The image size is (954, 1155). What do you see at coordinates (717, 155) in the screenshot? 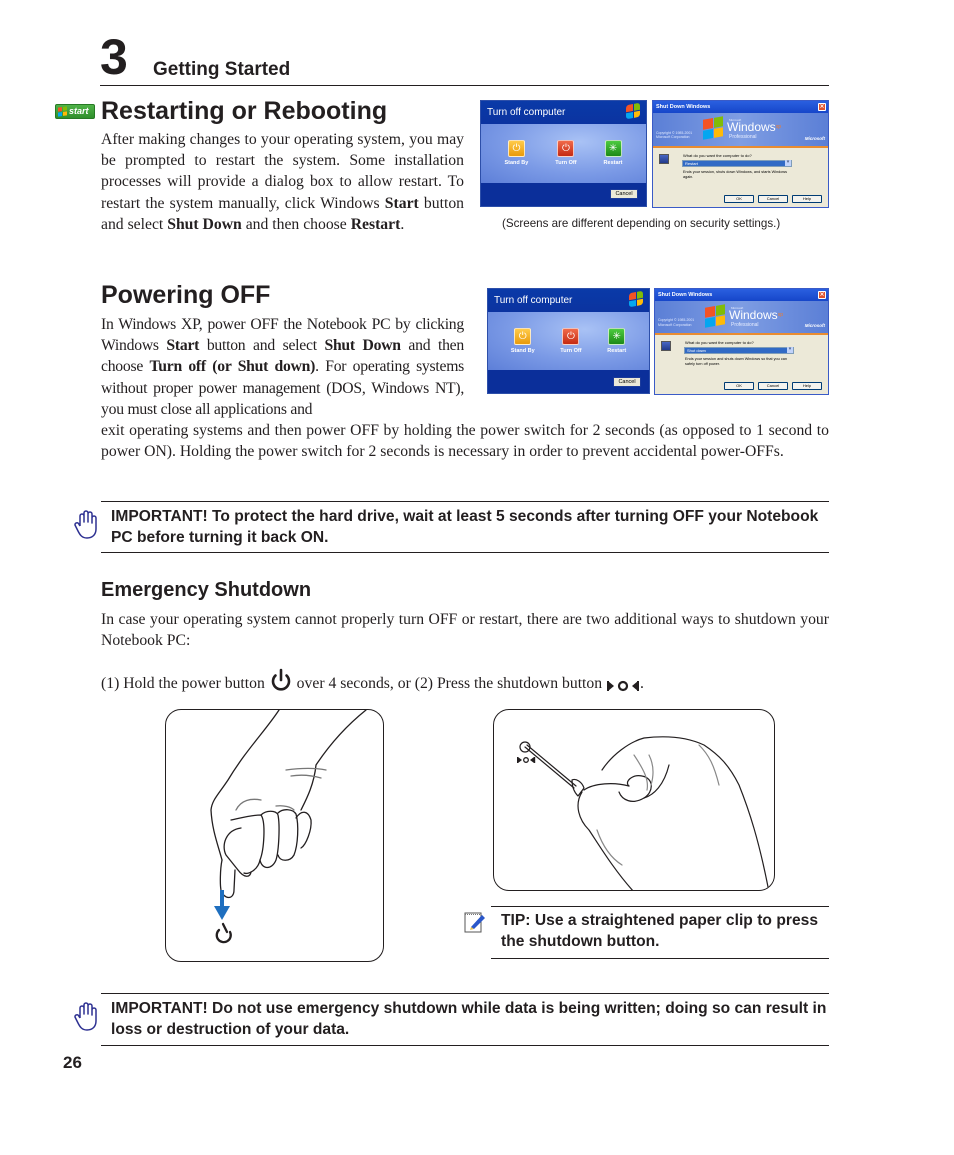
I see `question-label: What do you want the computer to do?` at bounding box center [717, 155].